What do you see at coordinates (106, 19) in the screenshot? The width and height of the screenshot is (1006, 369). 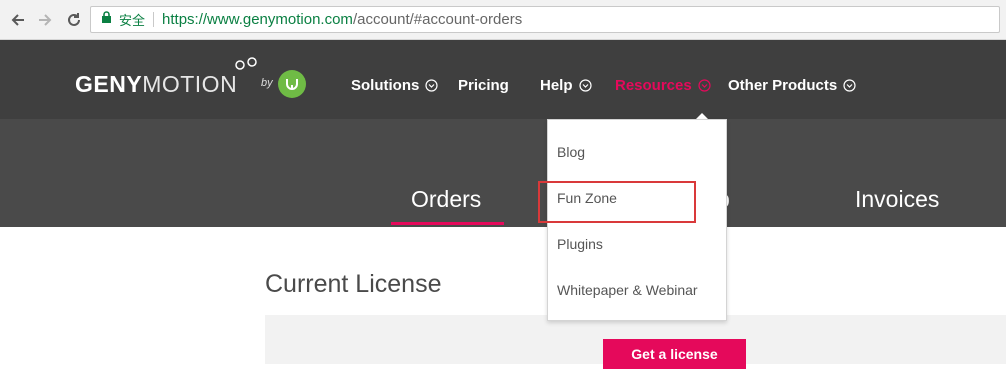 I see `lock-icon` at bounding box center [106, 19].